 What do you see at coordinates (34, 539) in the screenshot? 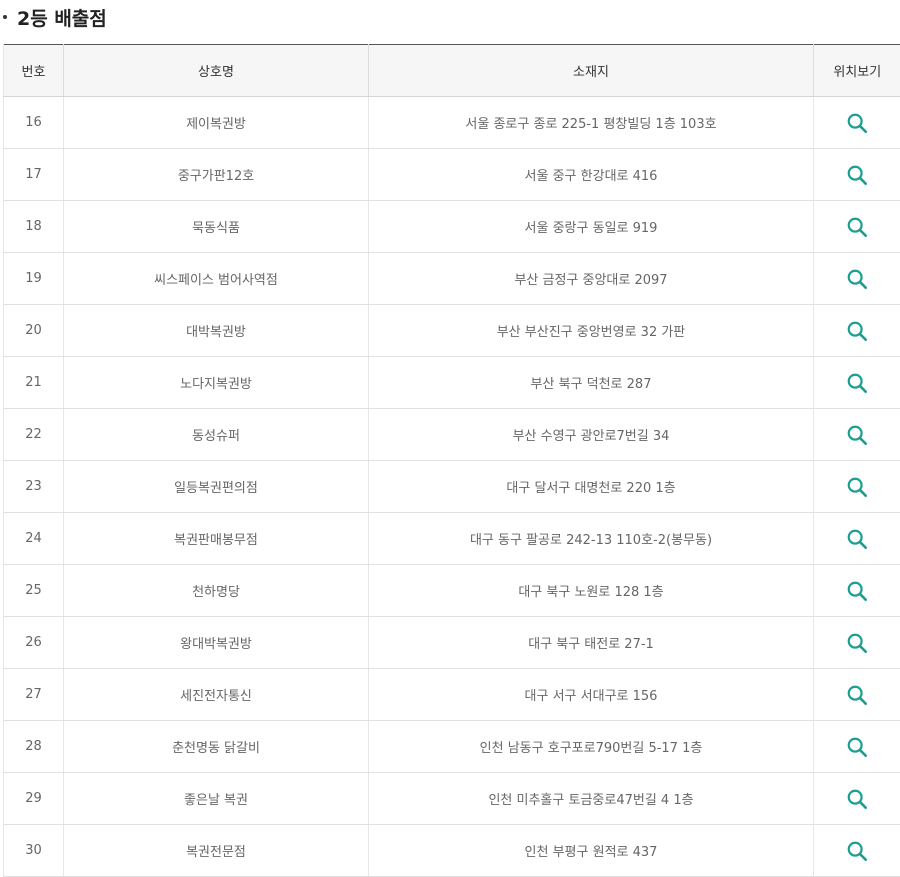
I see `row-number: 24` at bounding box center [34, 539].